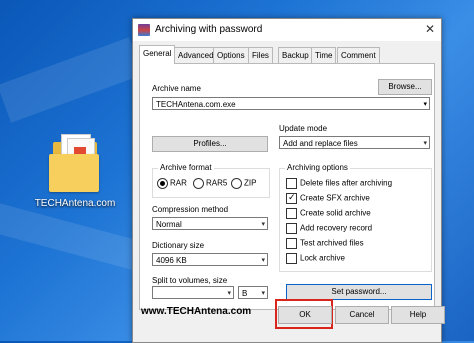 The width and height of the screenshot is (474, 343). What do you see at coordinates (176, 88) in the screenshot?
I see `archive-name-label: Archive name` at bounding box center [176, 88].